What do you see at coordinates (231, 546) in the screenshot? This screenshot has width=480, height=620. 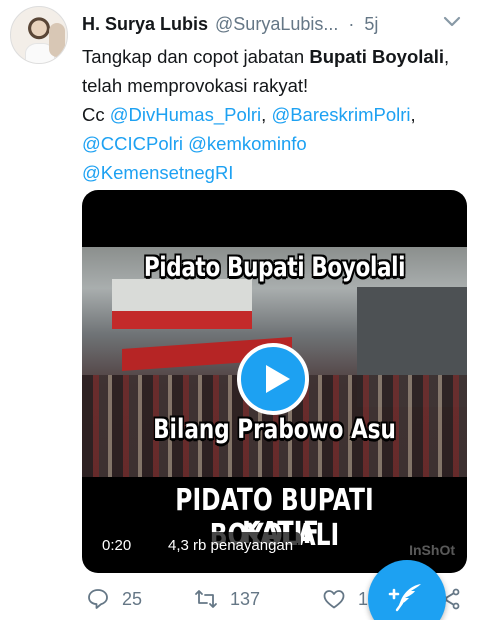 I see `video-view-count: 4,3 rb penayangan` at bounding box center [231, 546].